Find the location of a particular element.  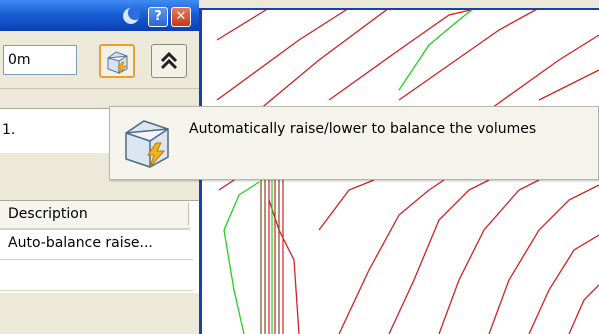

column-header-description: Description is located at coordinates (95, 215).